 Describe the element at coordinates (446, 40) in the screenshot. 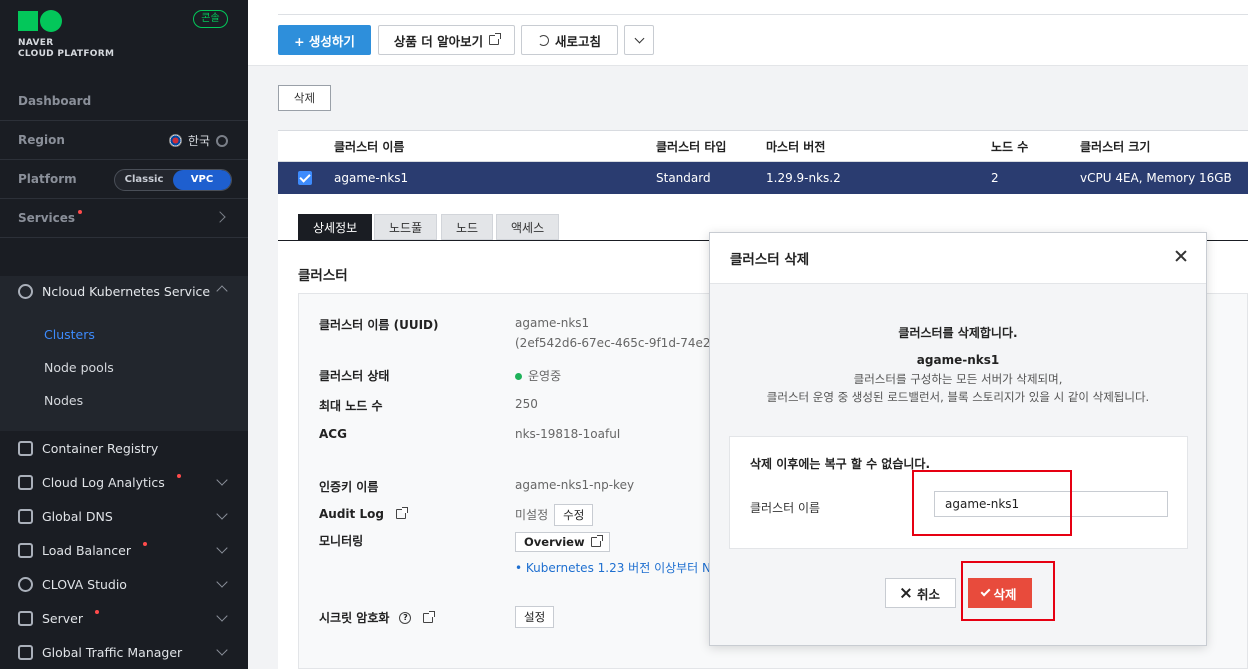

I see `learn-more-button: 상품 더 알아보기` at that location.